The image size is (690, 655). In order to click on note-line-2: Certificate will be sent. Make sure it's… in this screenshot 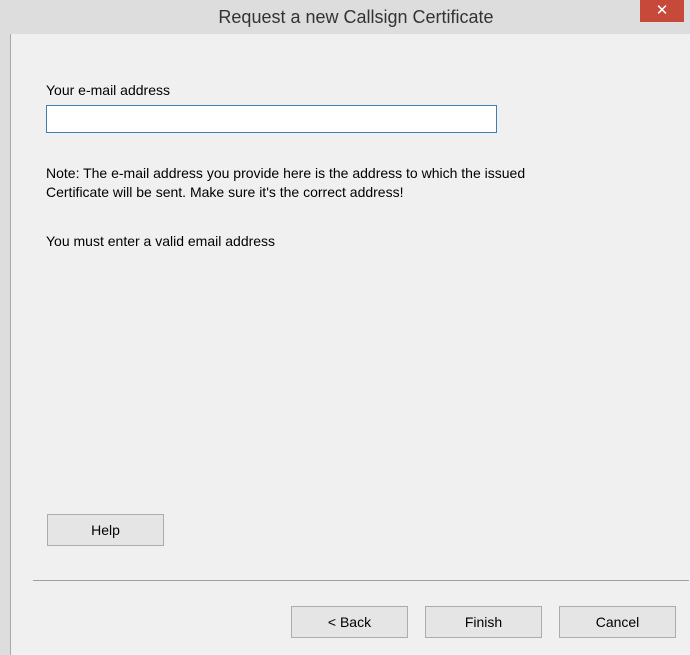, I will do `click(225, 192)`.